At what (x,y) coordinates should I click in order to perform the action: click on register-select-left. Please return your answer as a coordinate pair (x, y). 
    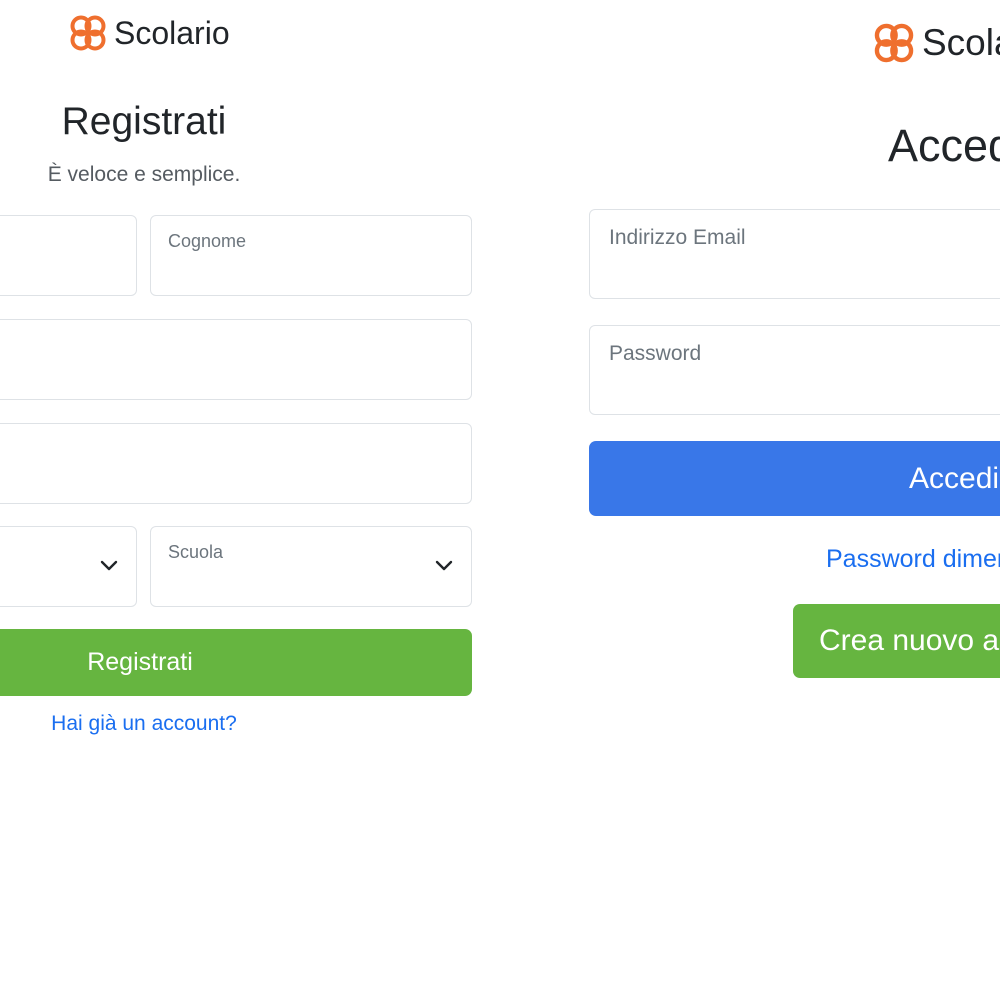
    Looking at the image, I should click on (68, 566).